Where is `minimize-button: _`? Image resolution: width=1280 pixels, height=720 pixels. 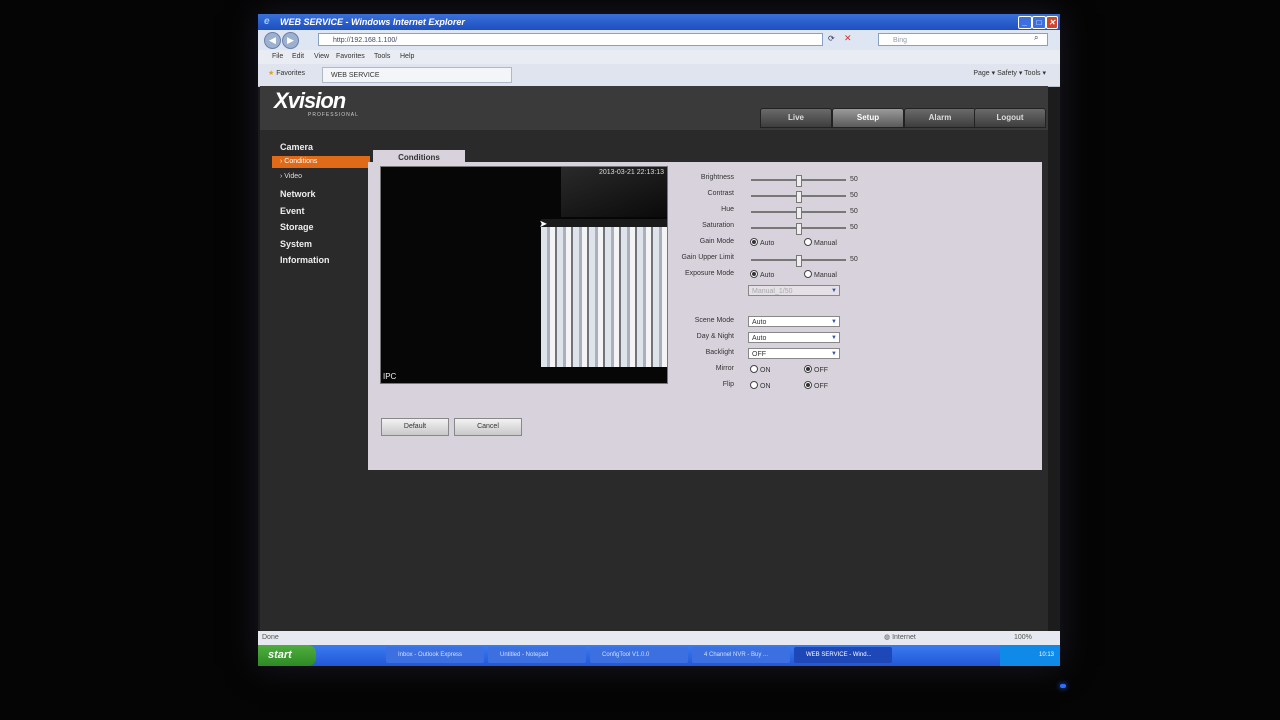 minimize-button: _ is located at coordinates (1025, 22).